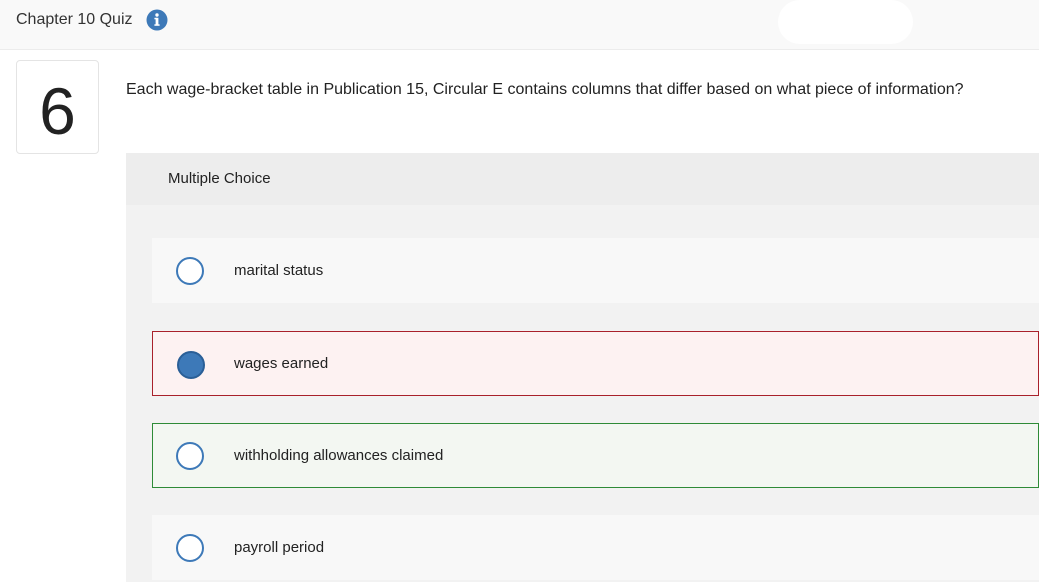 This screenshot has width=1039, height=582. What do you see at coordinates (339, 455) in the screenshot?
I see `answer-option-label: withholding allowances claimed` at bounding box center [339, 455].